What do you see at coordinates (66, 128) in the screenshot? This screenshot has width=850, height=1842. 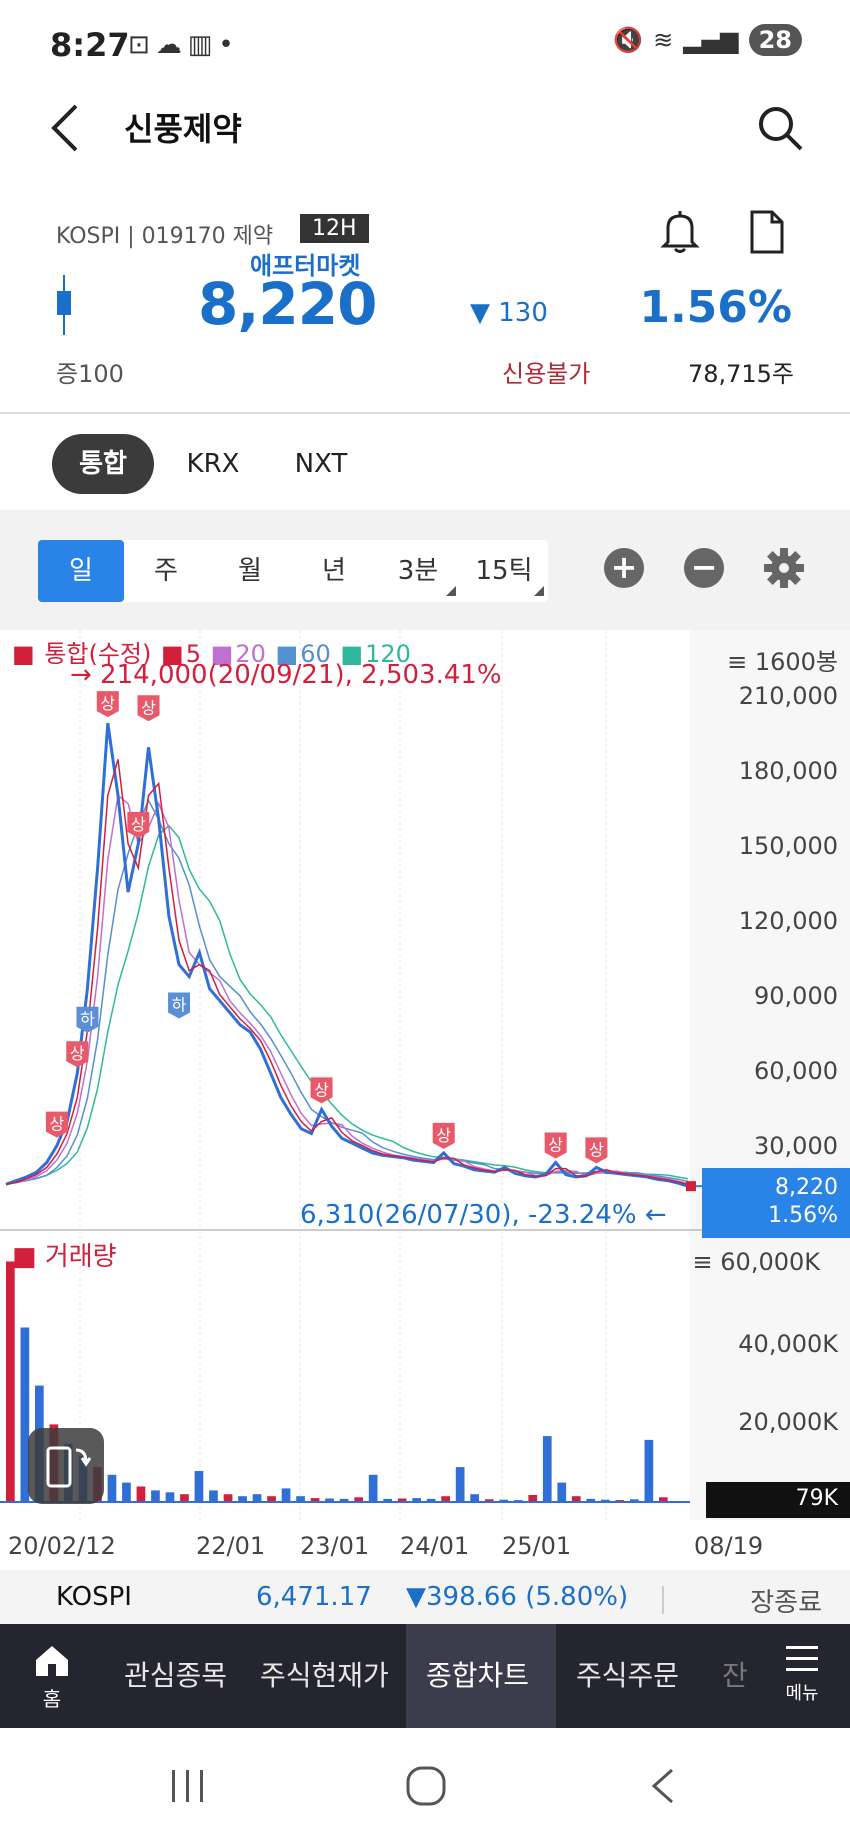 I see `back-arrow-icon` at bounding box center [66, 128].